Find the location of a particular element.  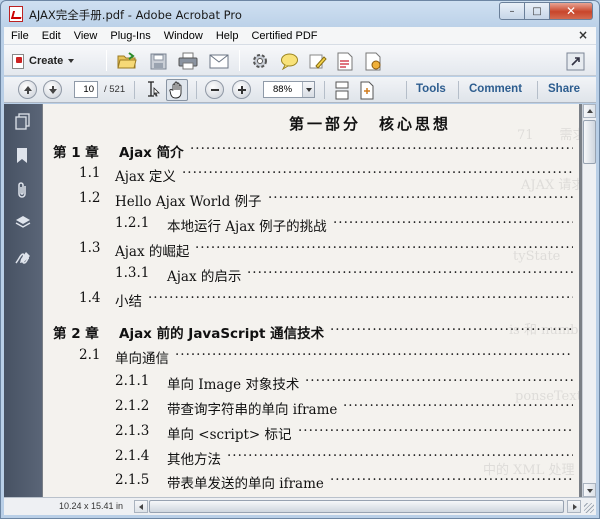

minimize-button: – is located at coordinates (512, 11).